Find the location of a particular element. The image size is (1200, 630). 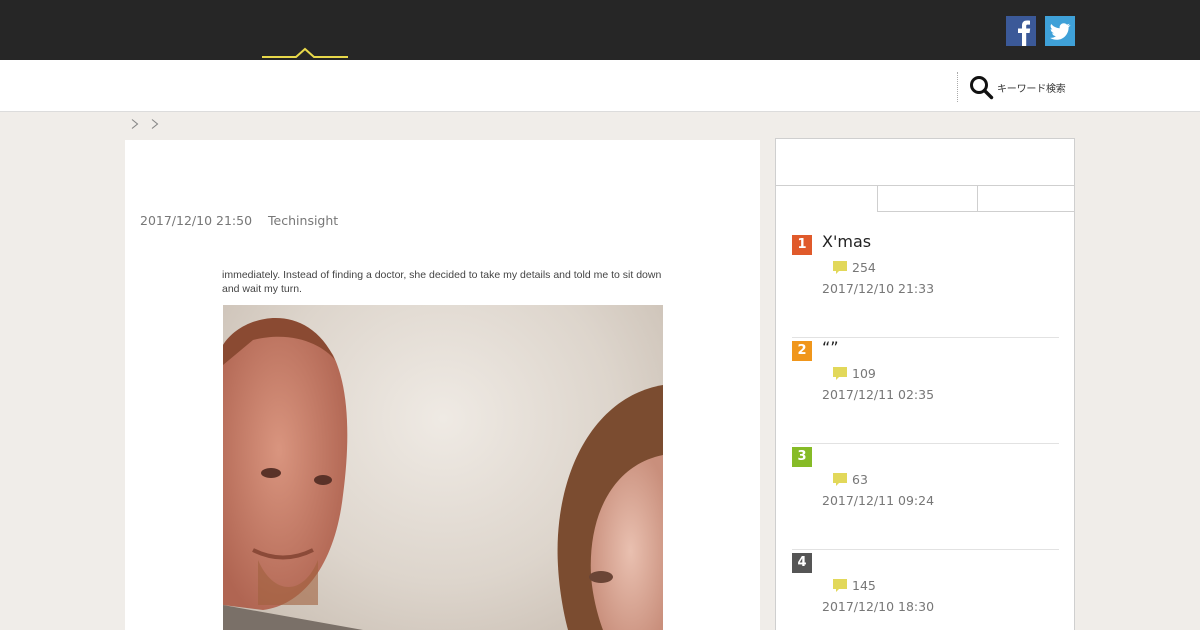

comment-count: 63 is located at coordinates (850, 479).